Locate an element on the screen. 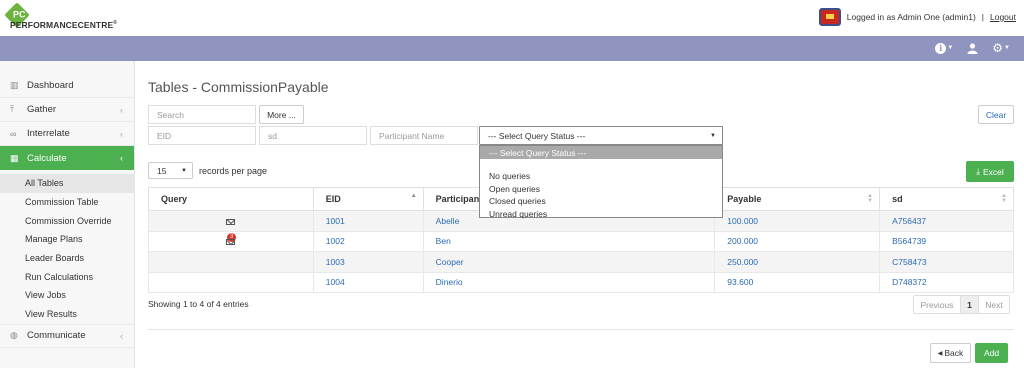  eid-cell: 1002 is located at coordinates (368, 241).